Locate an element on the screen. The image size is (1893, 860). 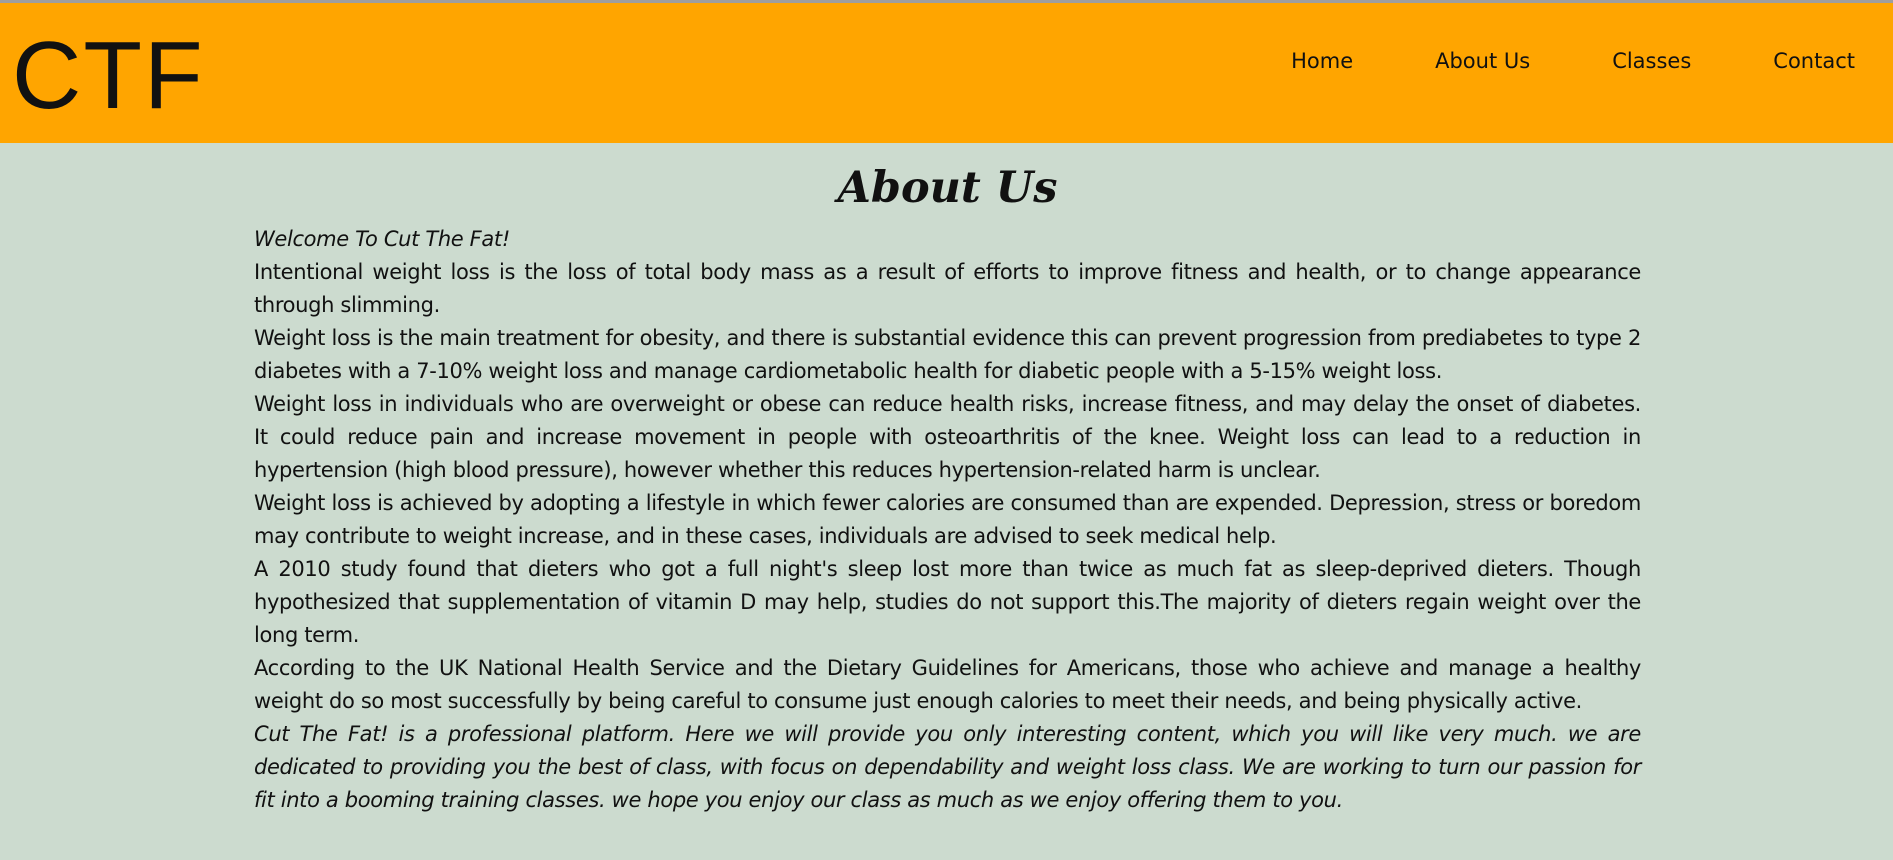
nav-classes-link: Classes is located at coordinates (1651, 61).